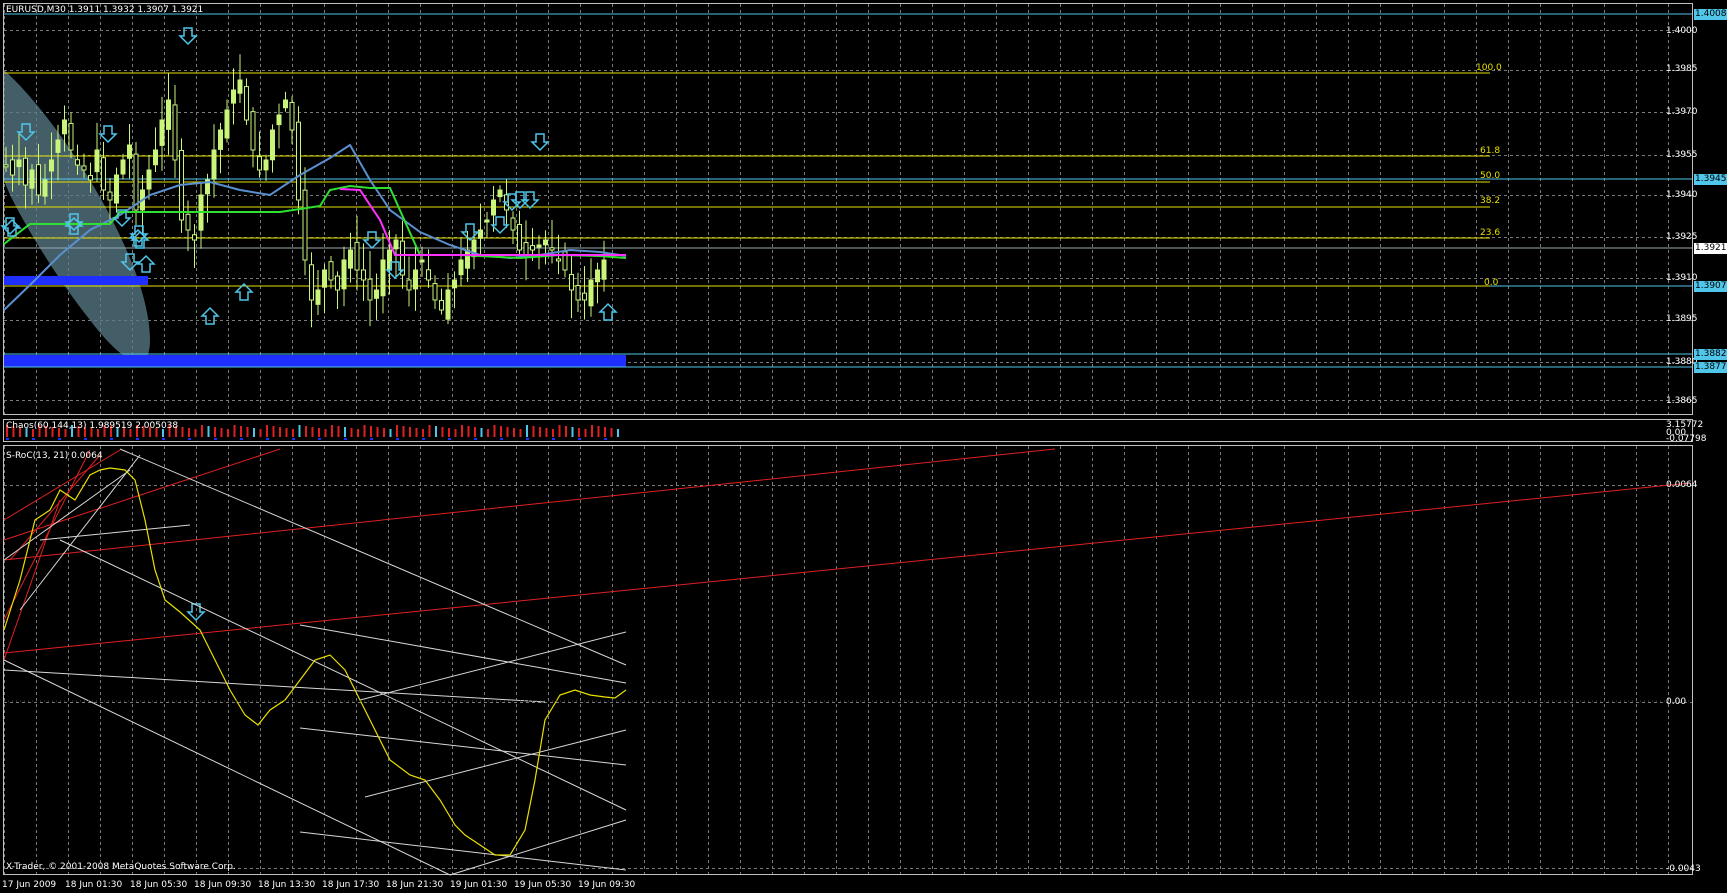 Image resolution: width=1727 pixels, height=893 pixels. What do you see at coordinates (1682, 112) in the screenshot?
I see `price-label: 1.3970` at bounding box center [1682, 112].